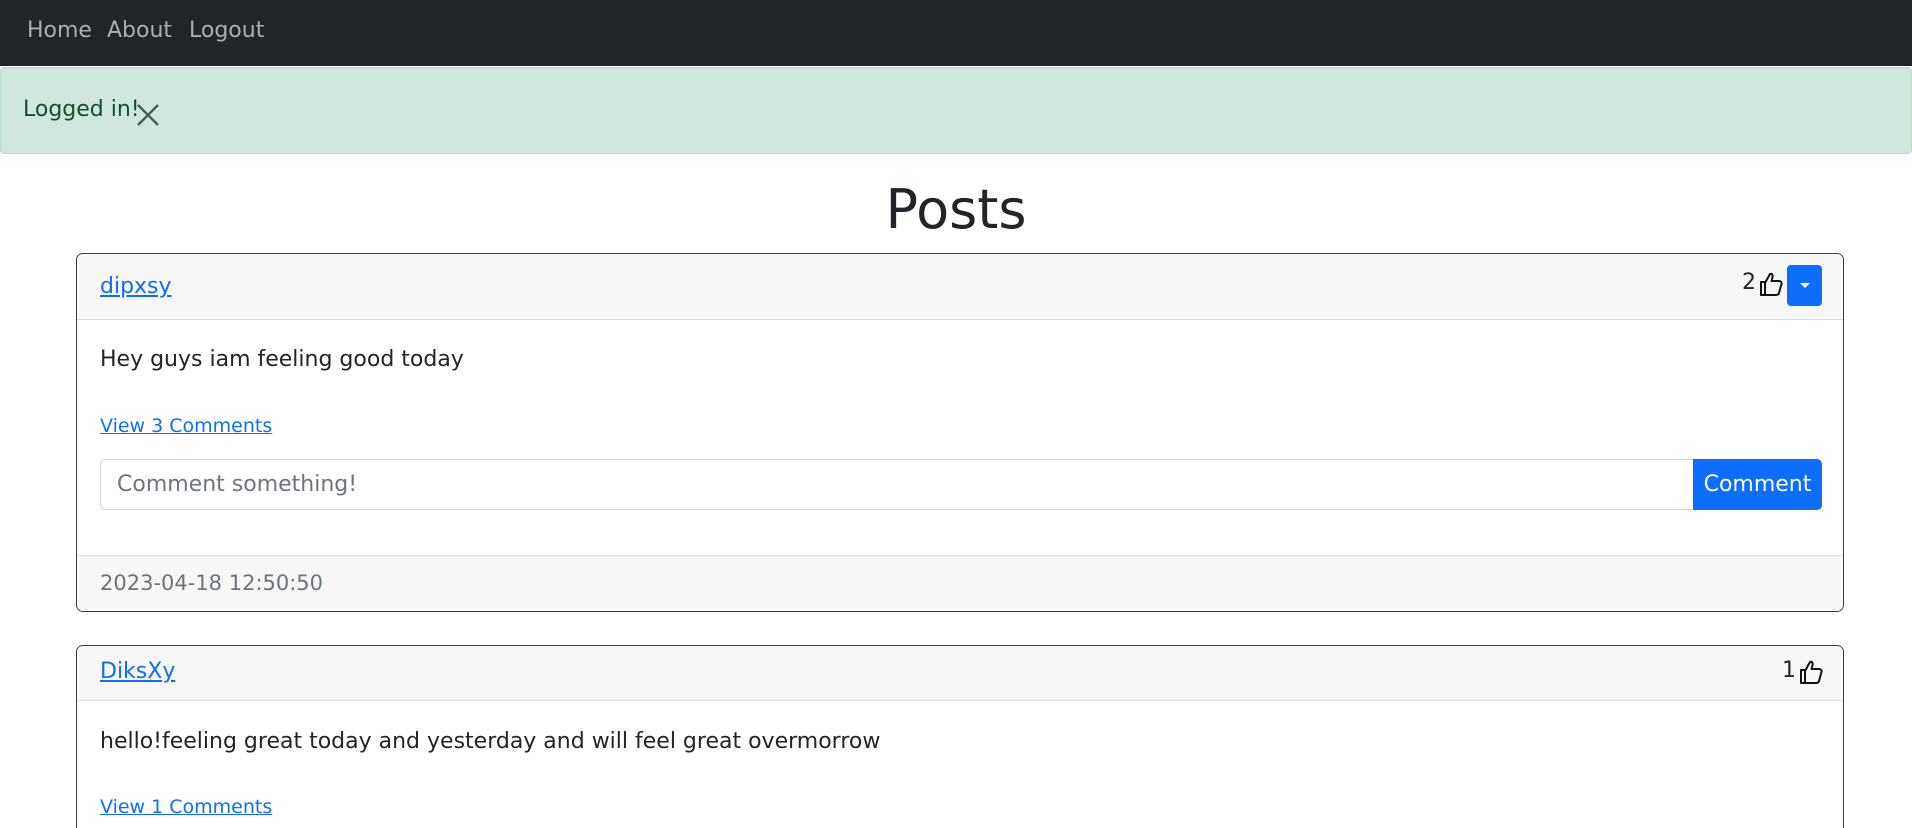  I want to click on navbar: Home About Logout, so click(956, 33).